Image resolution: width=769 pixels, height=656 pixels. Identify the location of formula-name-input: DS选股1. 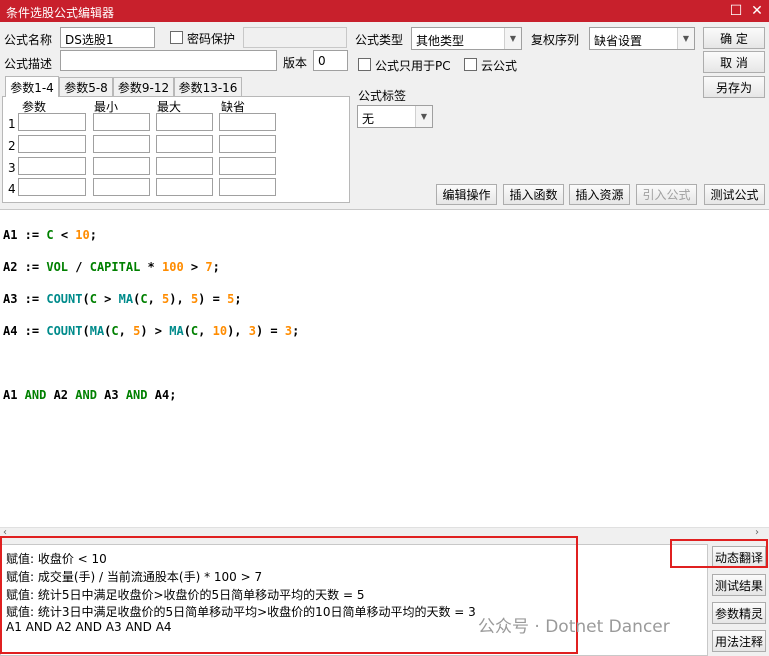
(107, 37).